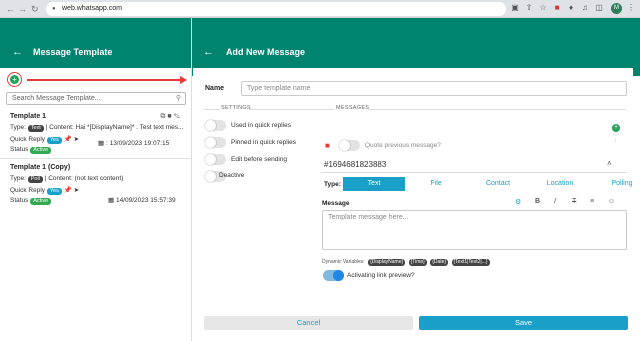 This screenshot has height=341, width=640. Describe the element at coordinates (349, 145) in the screenshot. I see `quote-toggle` at that location.